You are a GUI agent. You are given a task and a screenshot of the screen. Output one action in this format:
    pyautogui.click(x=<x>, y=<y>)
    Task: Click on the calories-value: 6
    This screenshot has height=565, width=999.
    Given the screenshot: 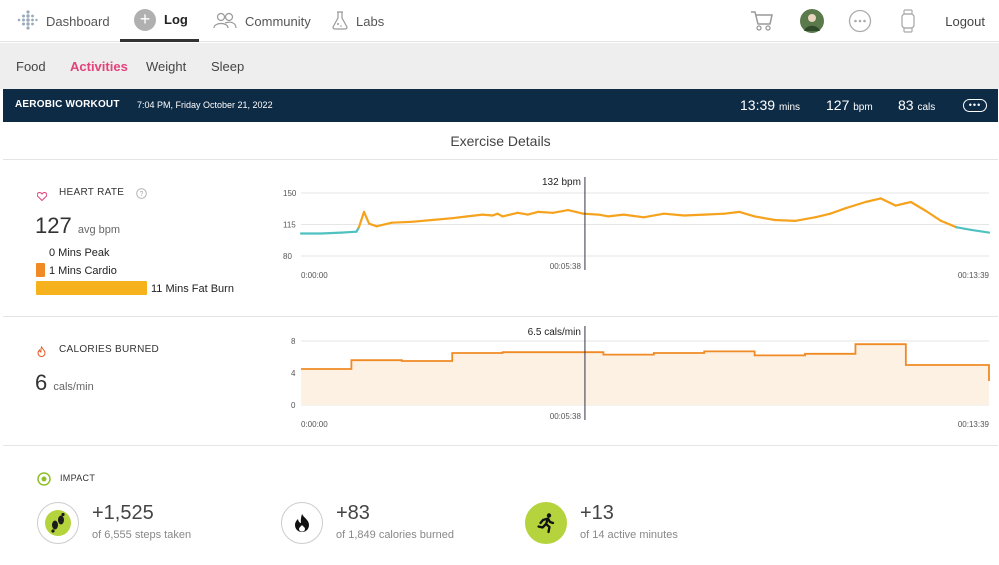 What is the action you would take?
    pyautogui.click(x=41, y=382)
    